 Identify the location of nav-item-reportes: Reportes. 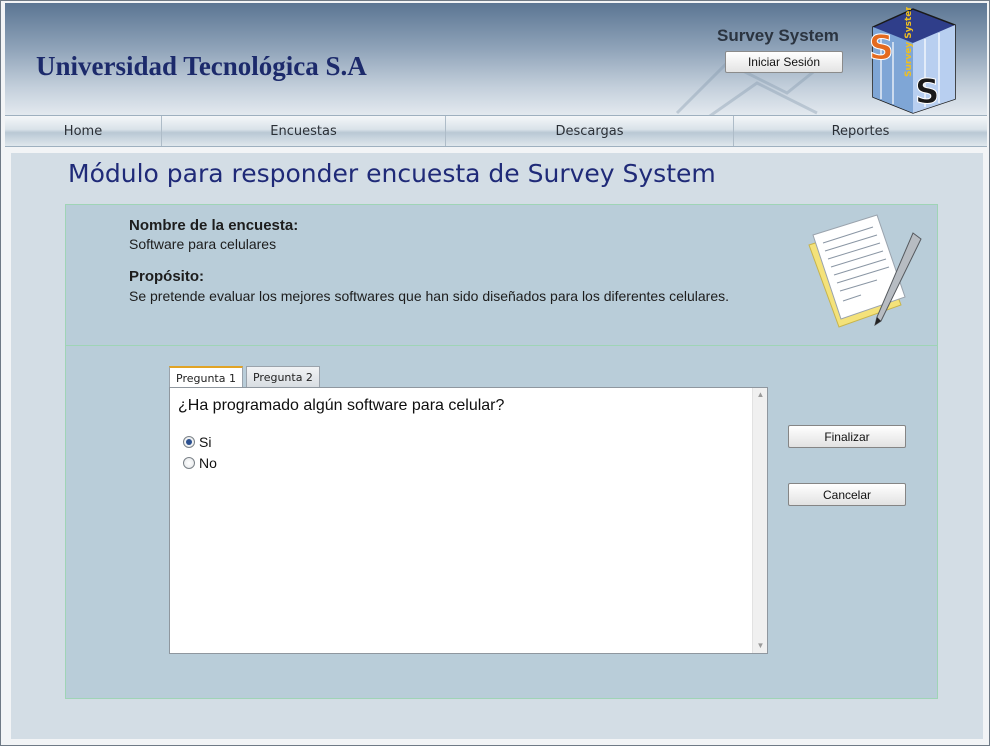
(860, 131).